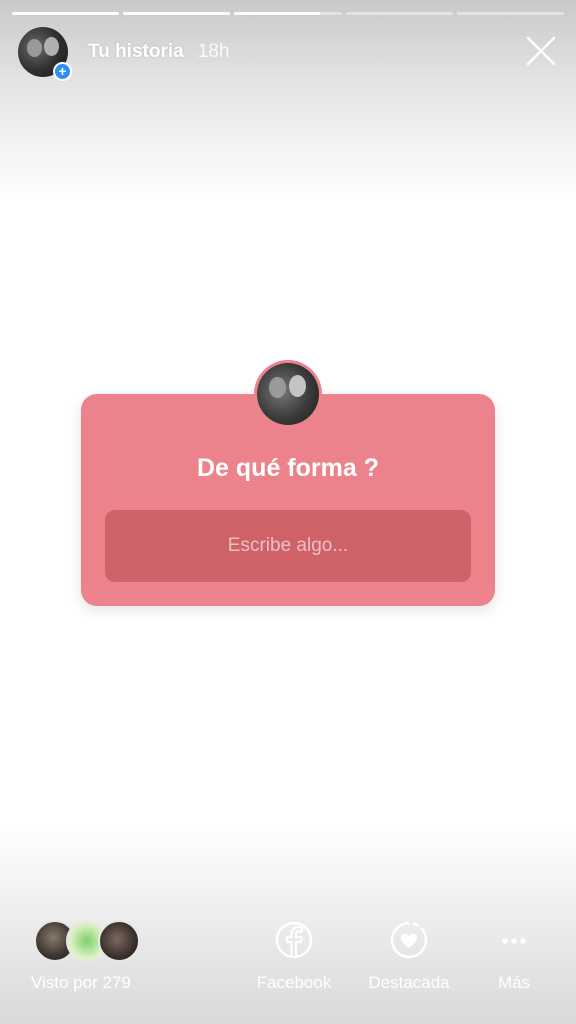  I want to click on profile-avatar: +, so click(45, 54).